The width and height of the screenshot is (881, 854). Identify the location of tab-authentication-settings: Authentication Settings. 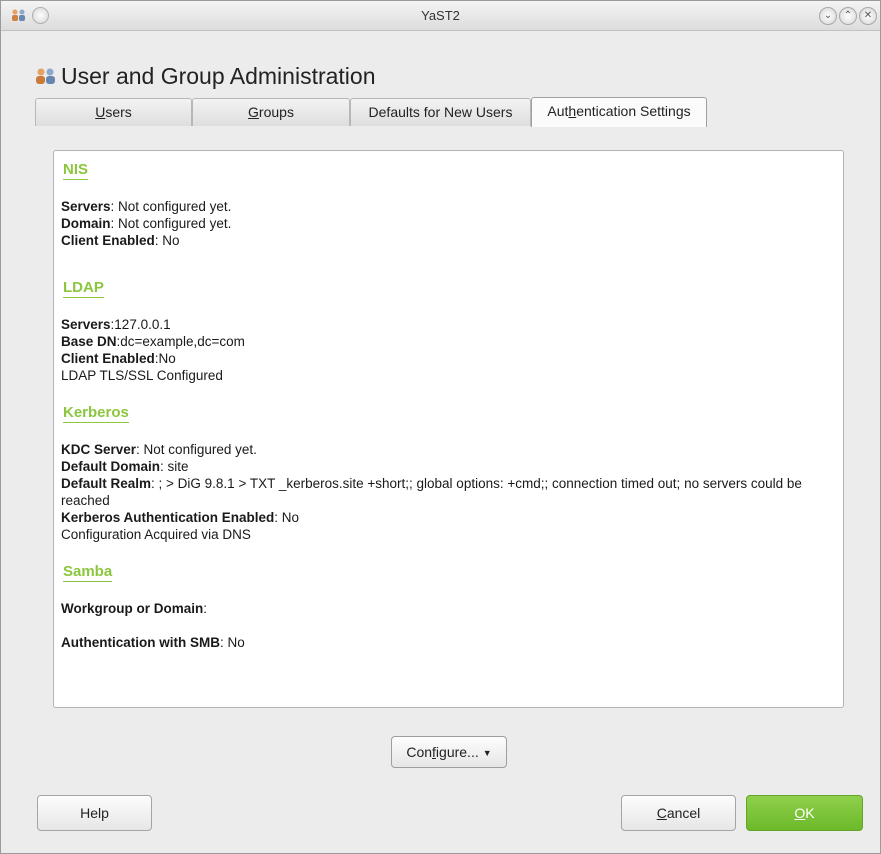
(619, 112).